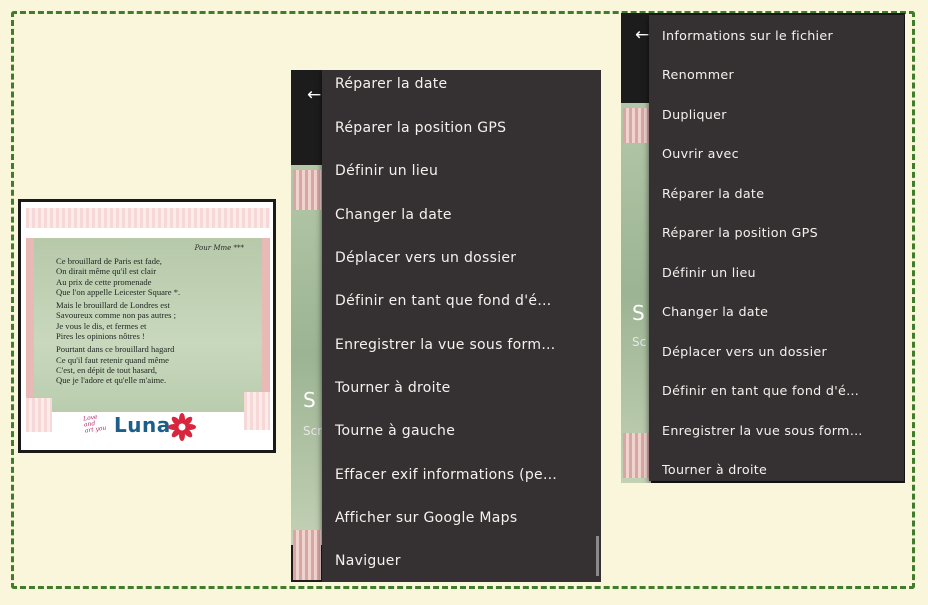 The width and height of the screenshot is (928, 605). Describe the element at coordinates (368, 561) in the screenshot. I see `menu-item-label: Naviguer` at that location.